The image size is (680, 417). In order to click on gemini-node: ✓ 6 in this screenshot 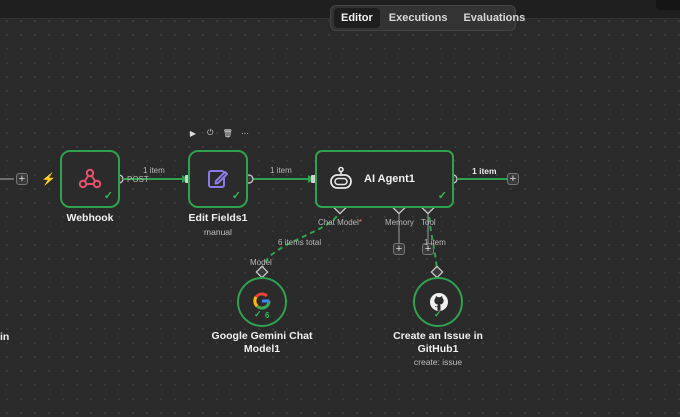, I will do `click(262, 302)`.